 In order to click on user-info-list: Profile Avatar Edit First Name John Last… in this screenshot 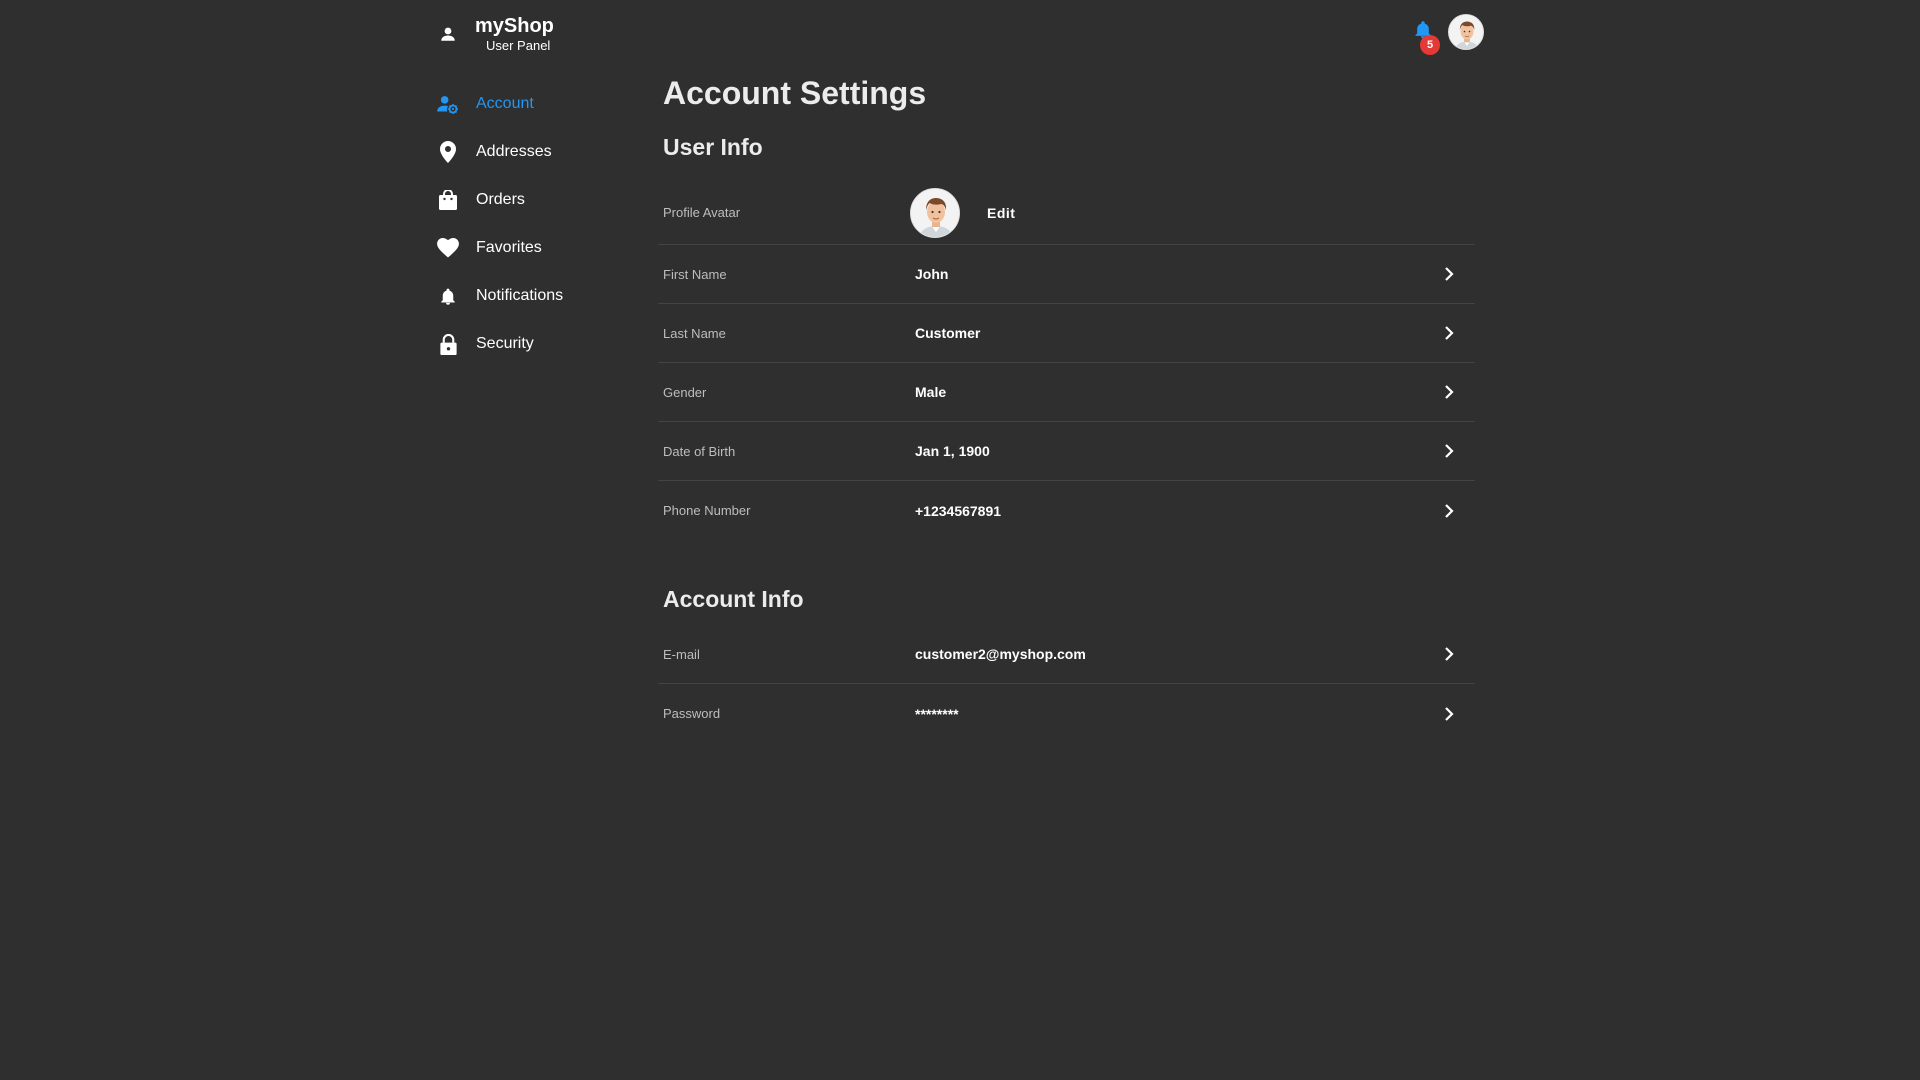, I will do `click(1066, 360)`.